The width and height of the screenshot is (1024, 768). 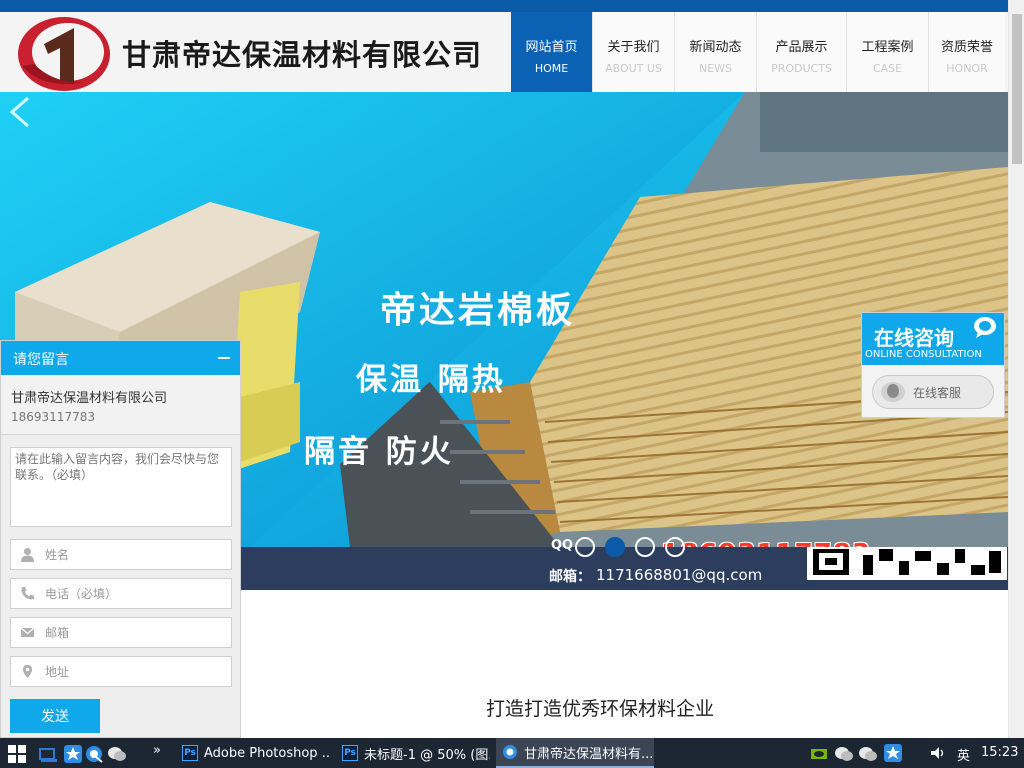 I want to click on pinned-app-icon, so click(x=73, y=754).